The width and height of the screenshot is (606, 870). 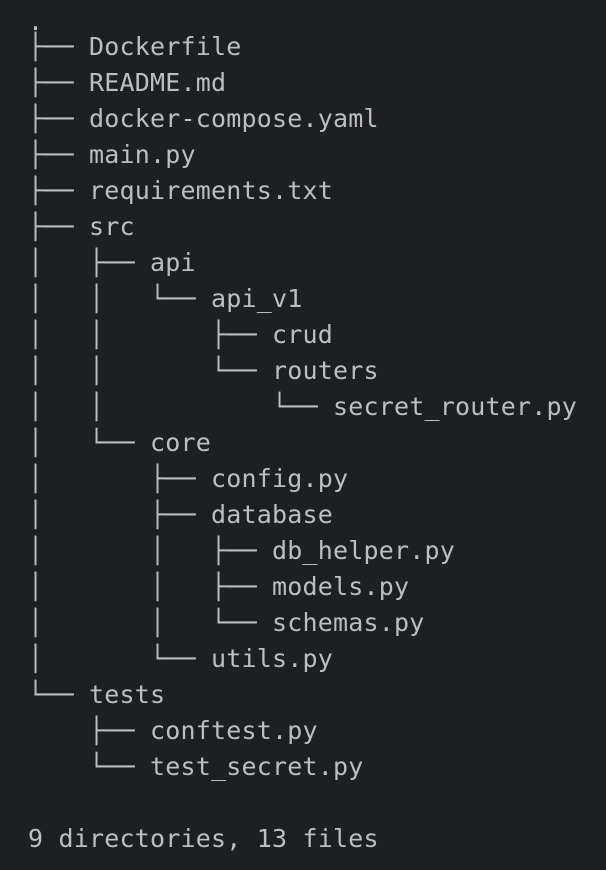 I want to click on tree-entry-file: db_helper.py, so click(x=364, y=550).